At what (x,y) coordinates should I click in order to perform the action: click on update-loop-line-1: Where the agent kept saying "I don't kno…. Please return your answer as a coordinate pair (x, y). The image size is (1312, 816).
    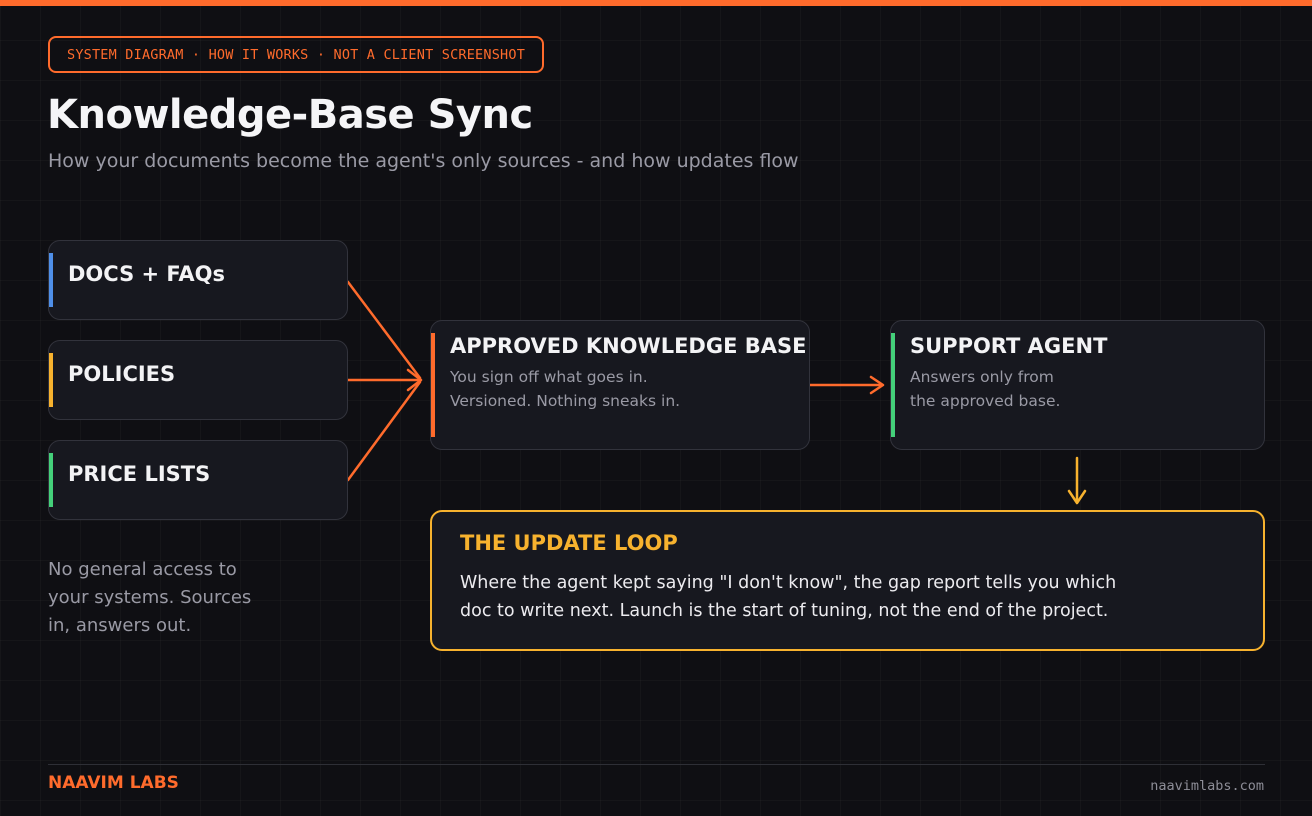
    Looking at the image, I should click on (788, 583).